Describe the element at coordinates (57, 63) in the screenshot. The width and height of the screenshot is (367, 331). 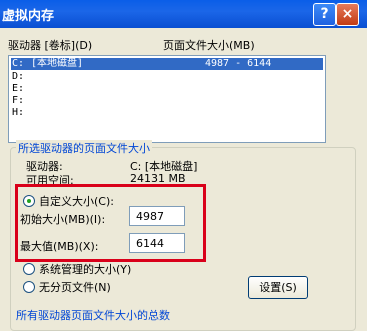
I see `drive-volume-label: [本地磁盘]` at that location.